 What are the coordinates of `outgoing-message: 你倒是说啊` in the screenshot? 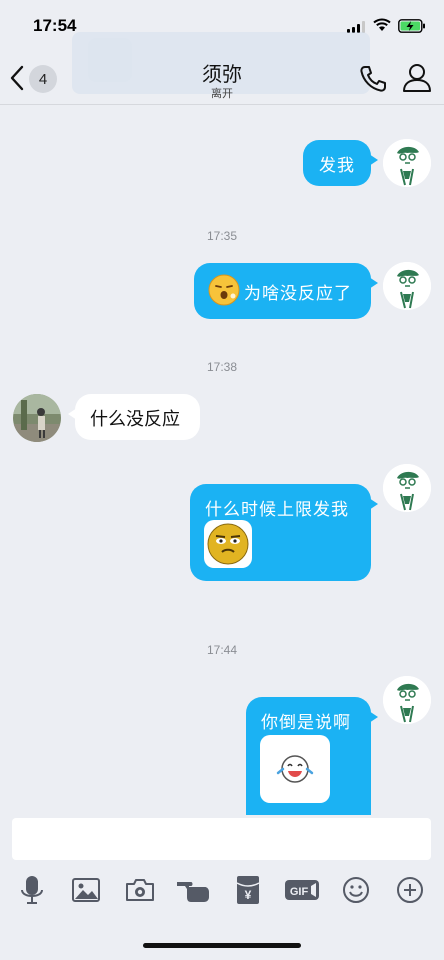 It's located at (312, 756).